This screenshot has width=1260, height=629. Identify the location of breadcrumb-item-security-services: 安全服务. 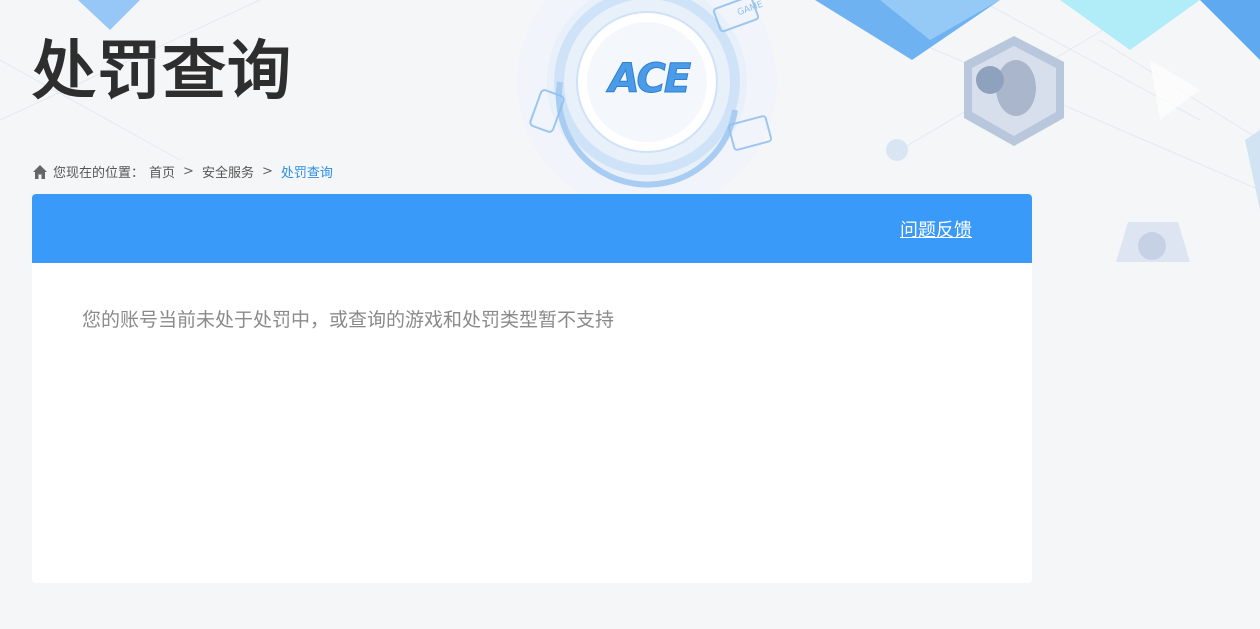
(228, 171).